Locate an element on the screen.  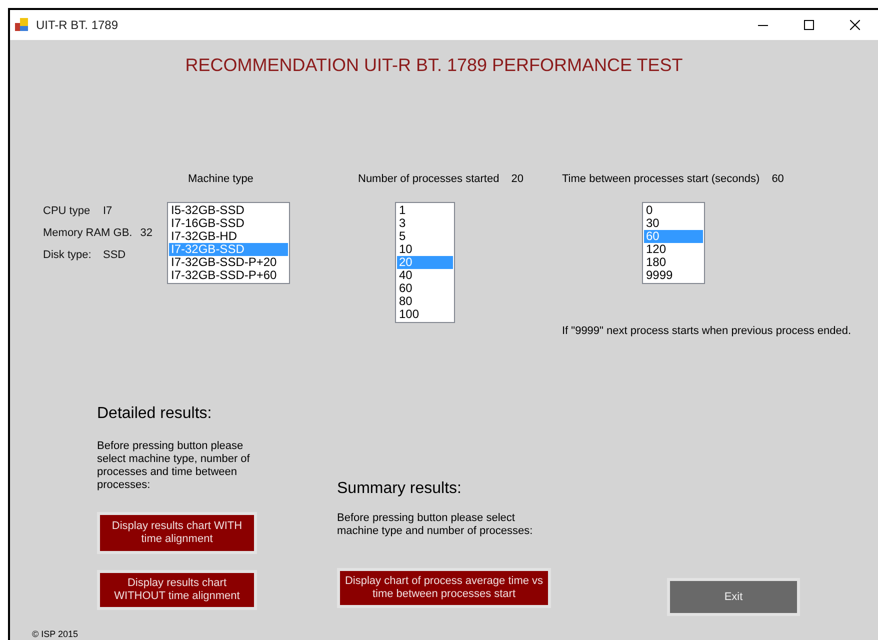
info-label: CPU type is located at coordinates (67, 211).